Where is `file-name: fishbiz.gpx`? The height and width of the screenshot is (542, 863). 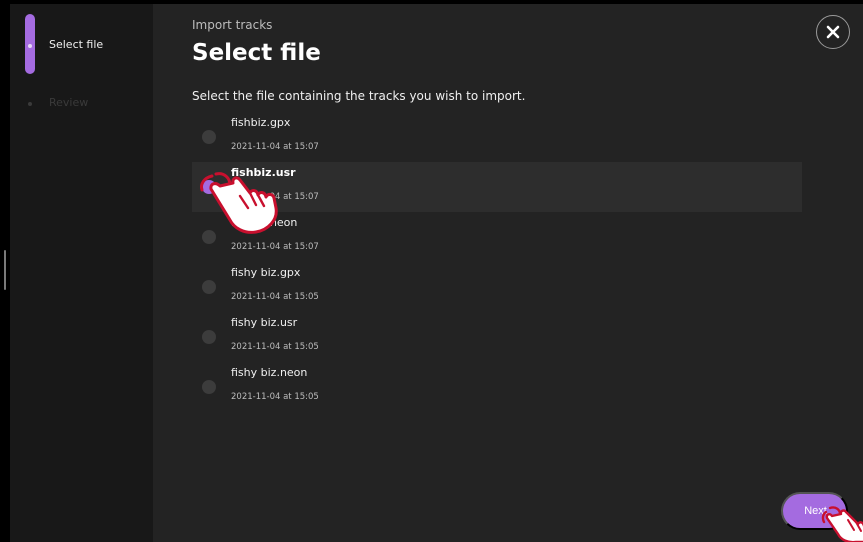
file-name: fishbiz.gpx is located at coordinates (261, 122).